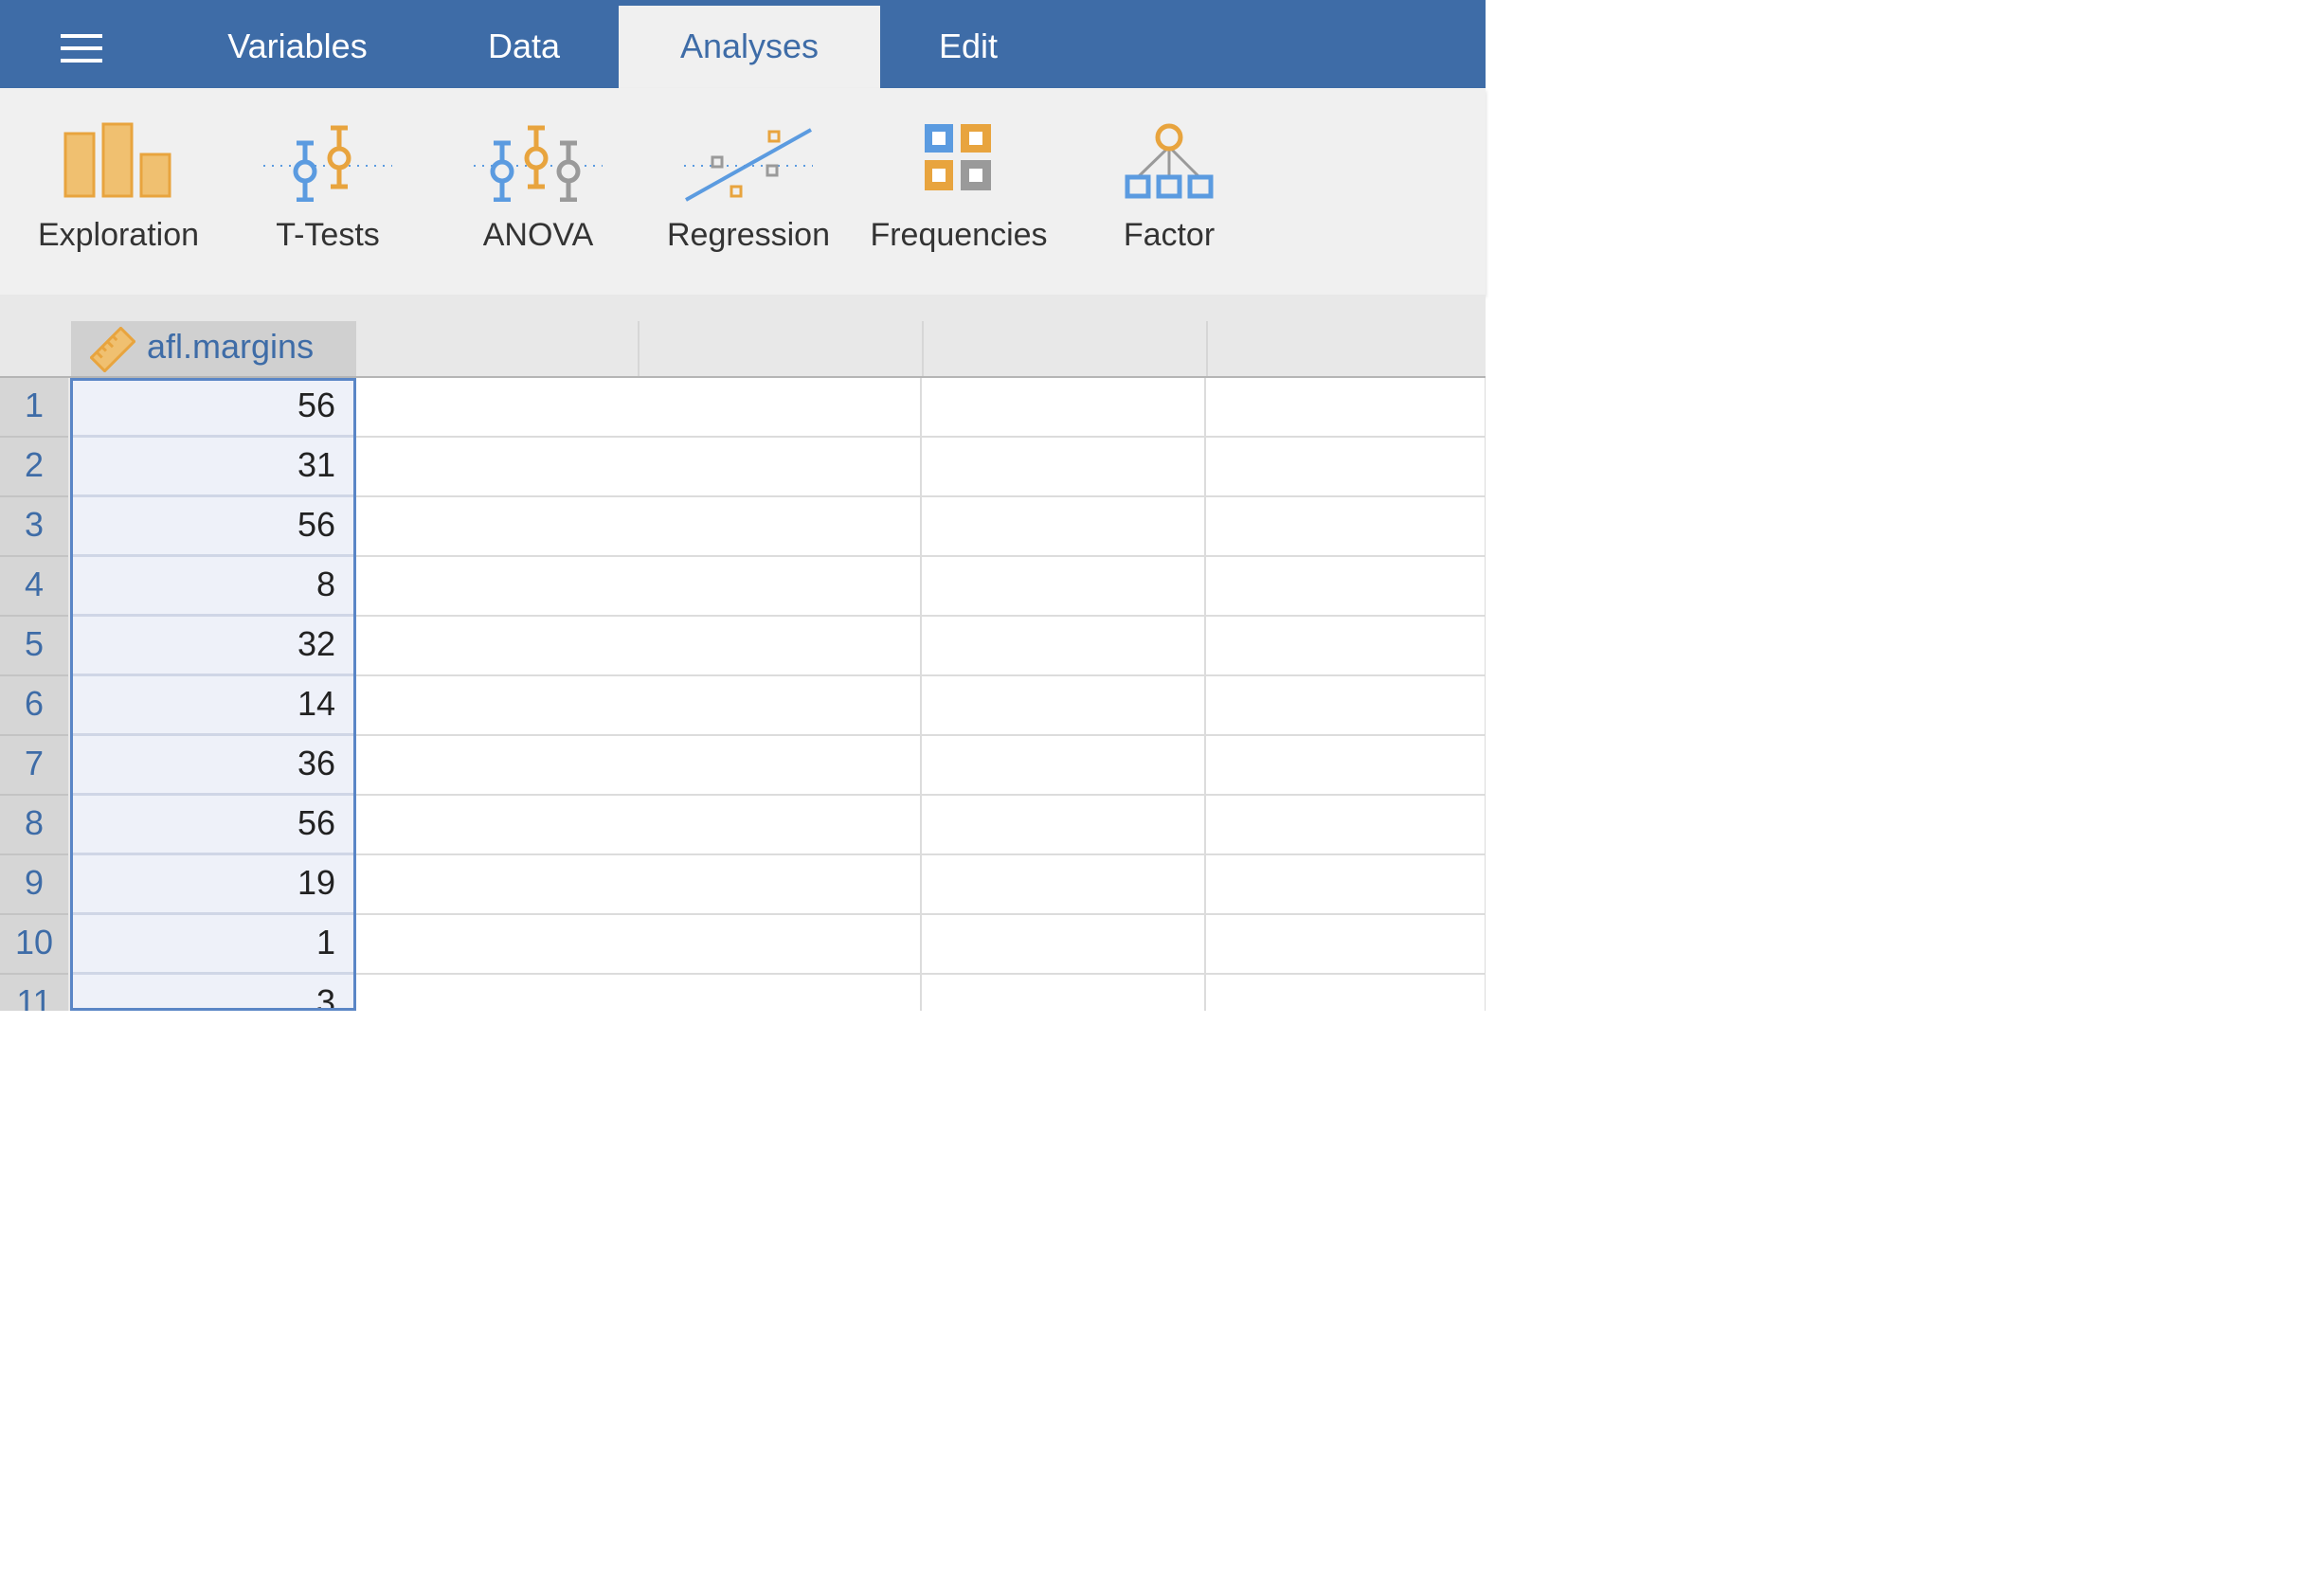  I want to click on row-number: 2, so click(34, 467).